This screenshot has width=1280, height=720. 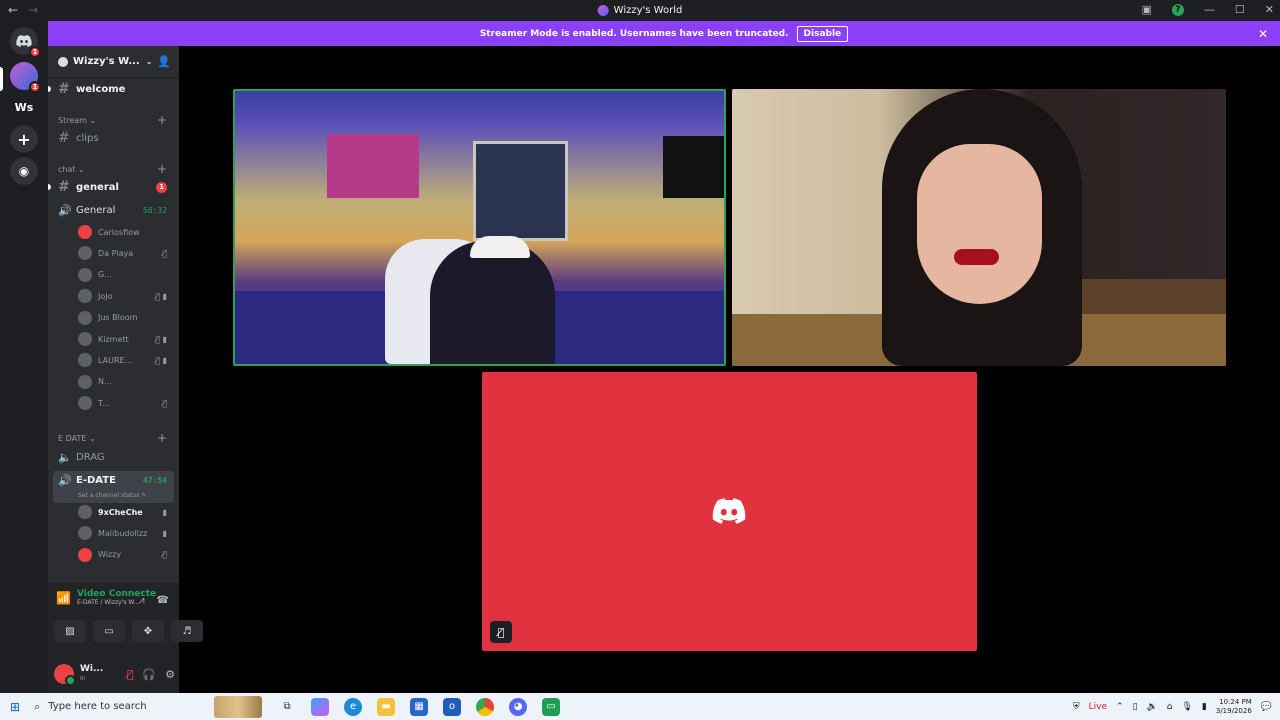 I want to click on server-ws: Ws, so click(x=24, y=107).